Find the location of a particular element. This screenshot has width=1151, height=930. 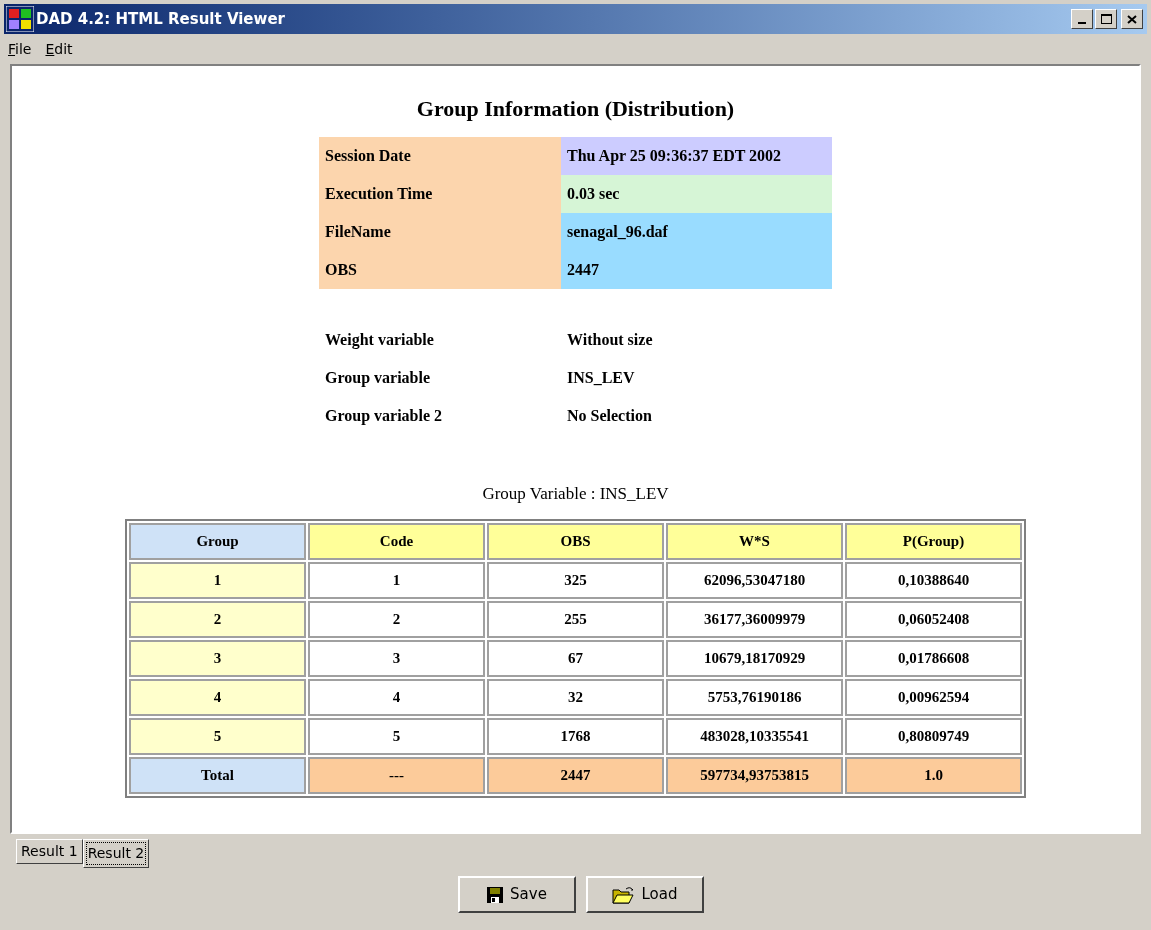

maximize-button is located at coordinates (1106, 19).